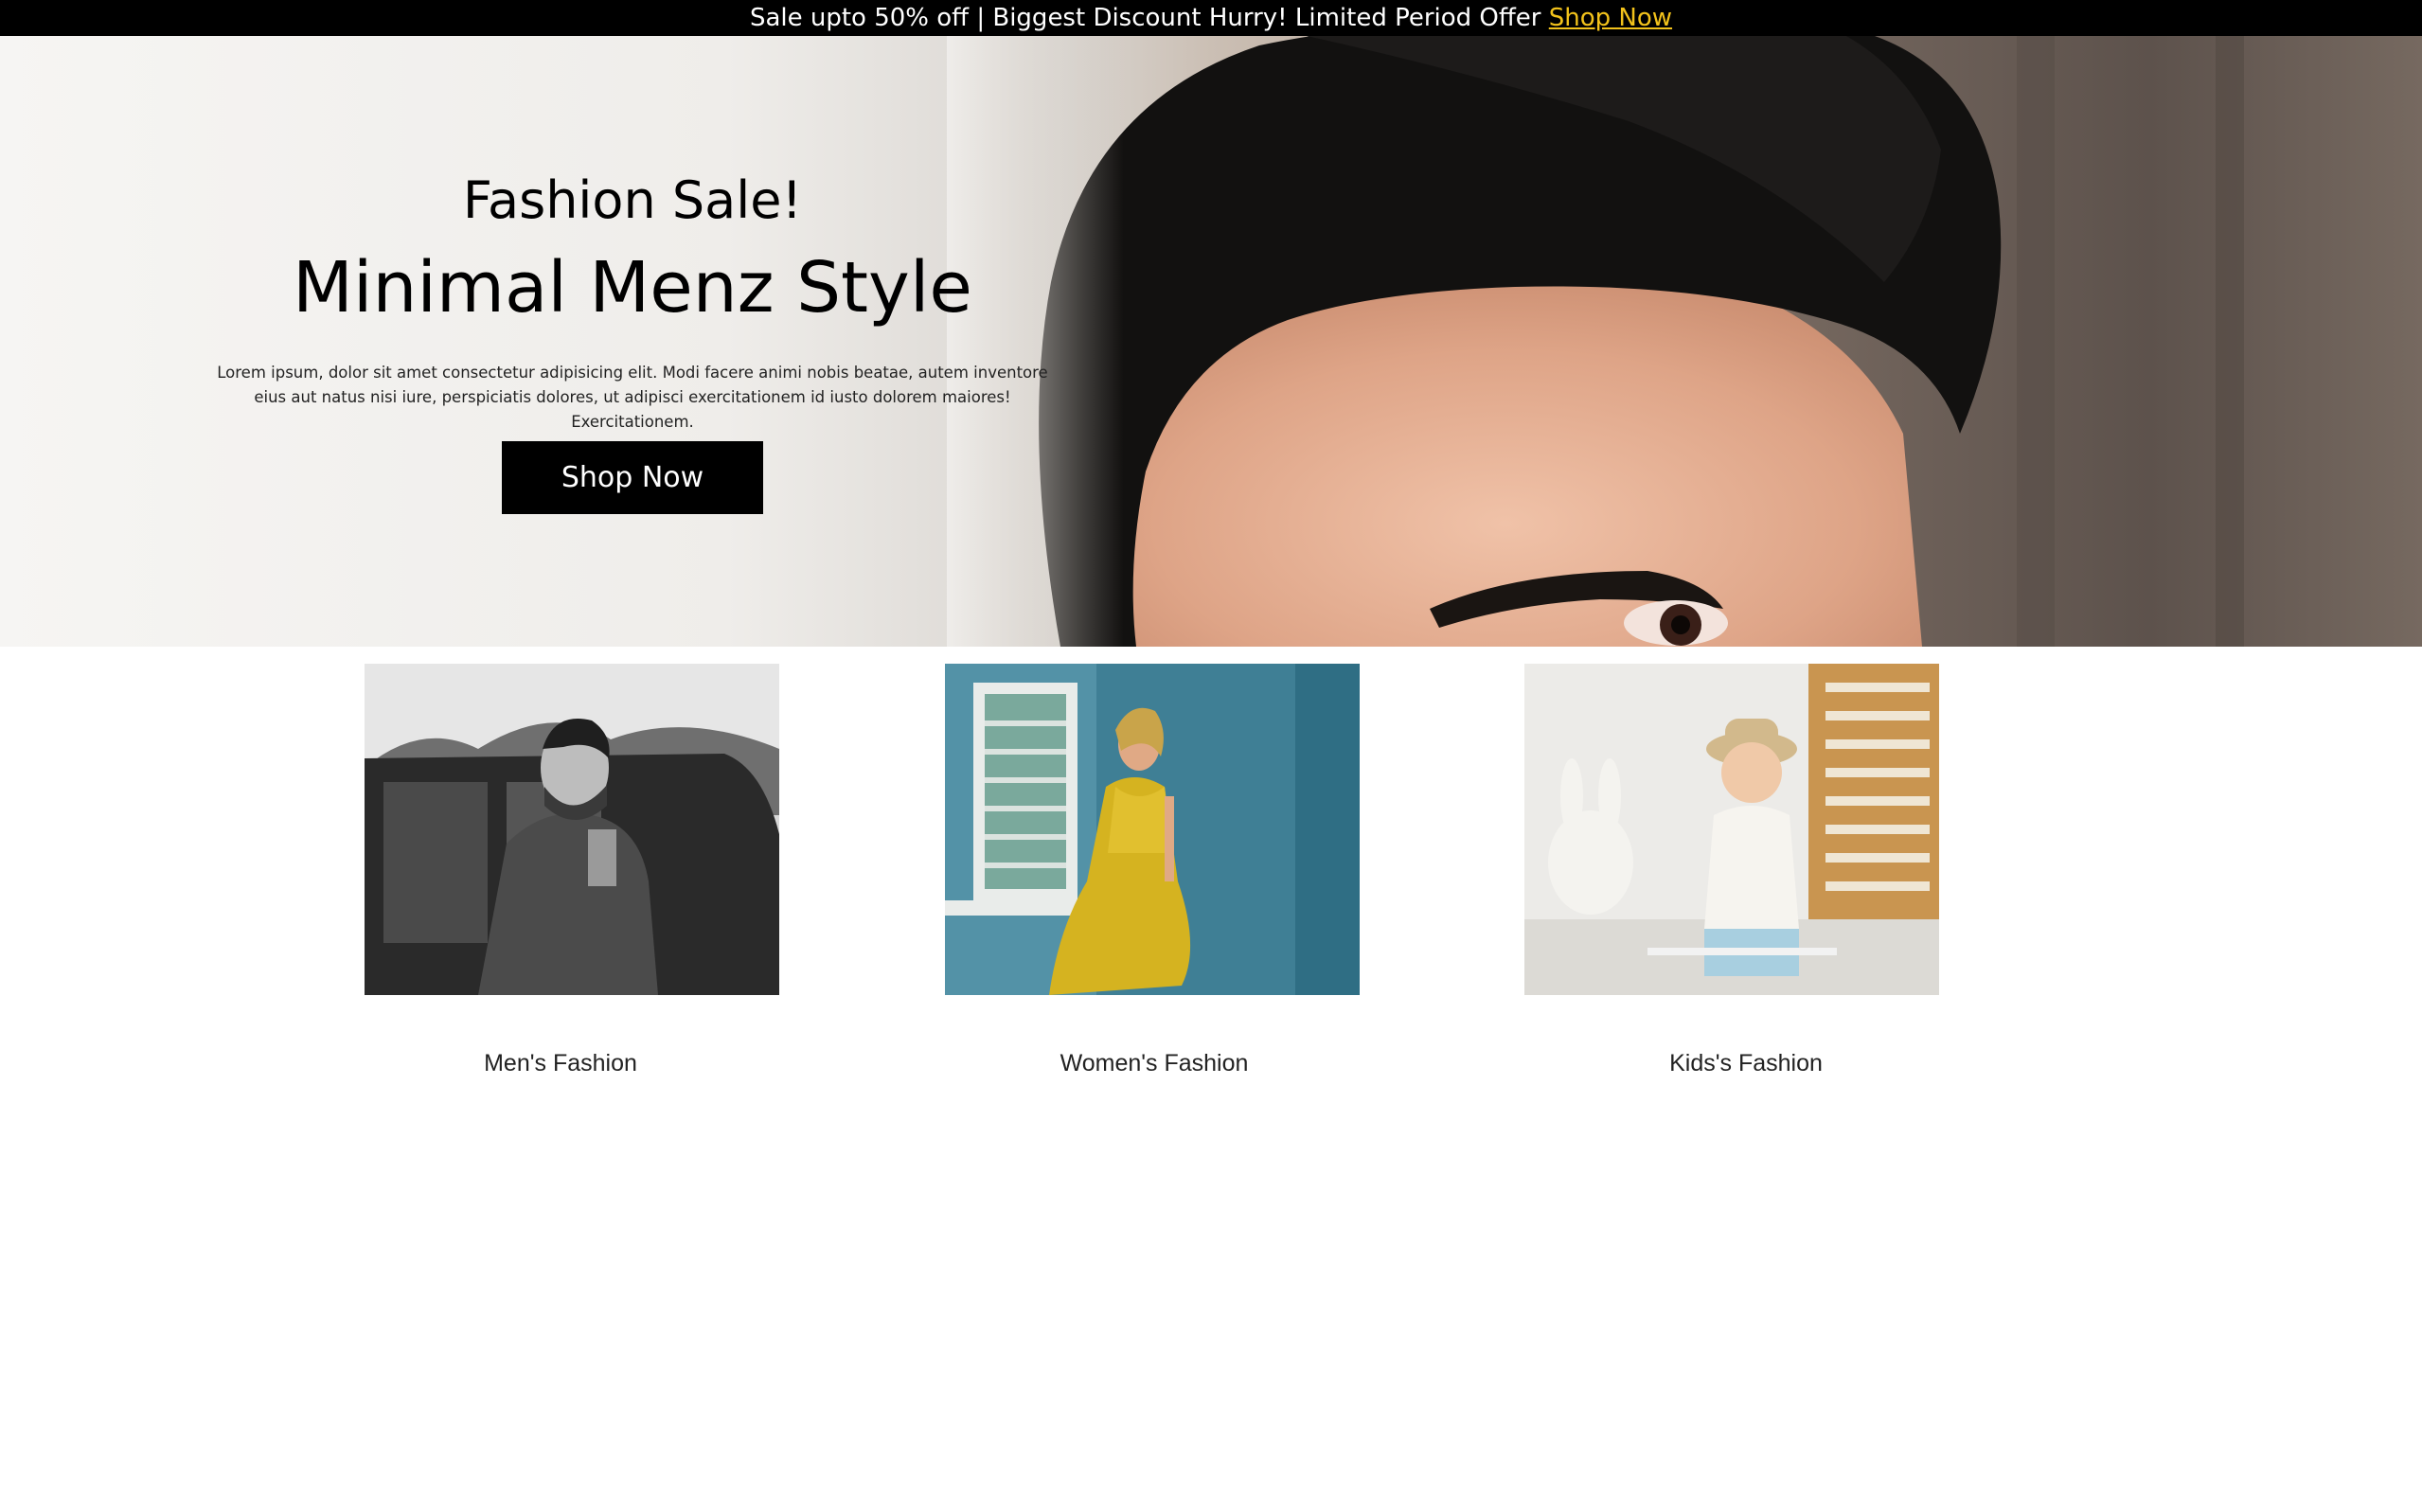 Image resolution: width=2422 pixels, height=1512 pixels. What do you see at coordinates (632, 200) in the screenshot?
I see `hero-eyebrow: Fashion Sale!` at bounding box center [632, 200].